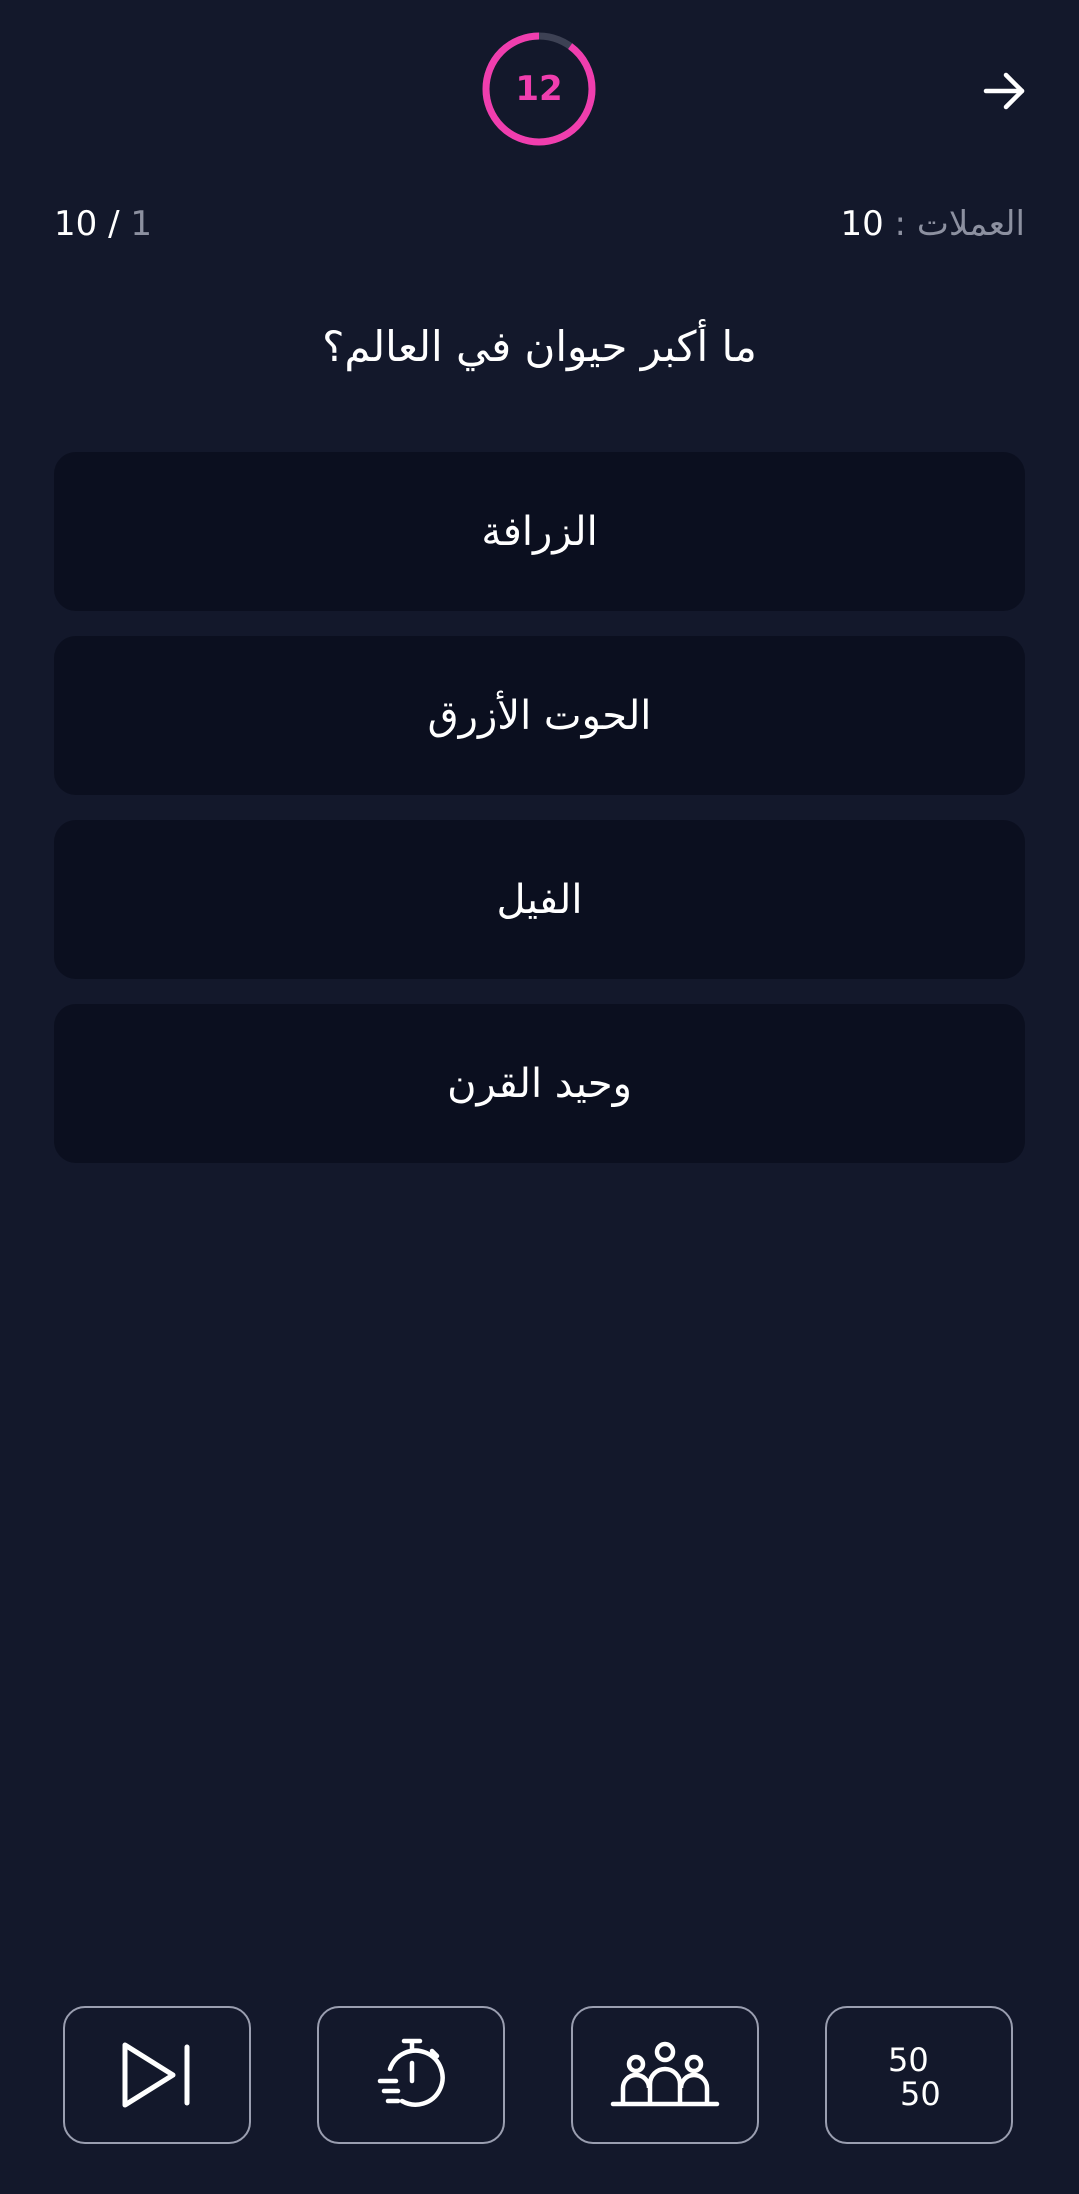 The height and width of the screenshot is (2194, 1079). I want to click on coins-counter: العملات : 10, so click(932, 224).